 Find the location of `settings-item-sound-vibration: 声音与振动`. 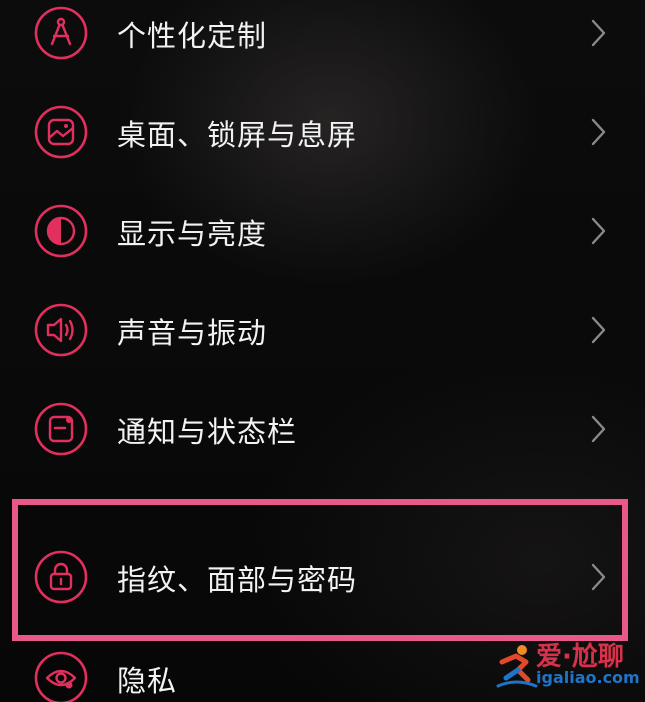

settings-item-sound-vibration: 声音与振动 is located at coordinates (322, 332).